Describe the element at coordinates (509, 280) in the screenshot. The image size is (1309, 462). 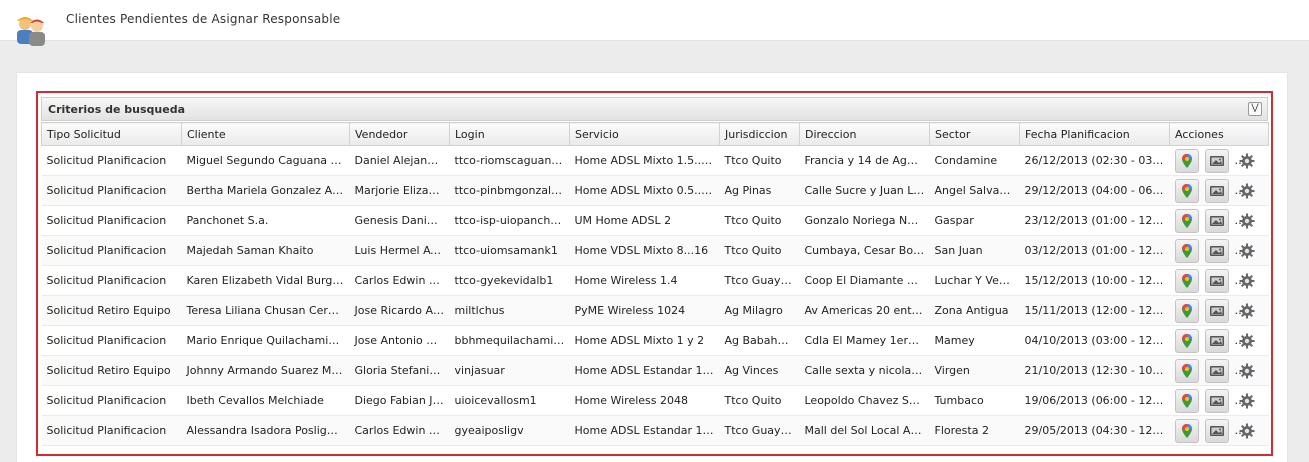
I see `table-cell: ttco-gyekevidalb1` at that location.